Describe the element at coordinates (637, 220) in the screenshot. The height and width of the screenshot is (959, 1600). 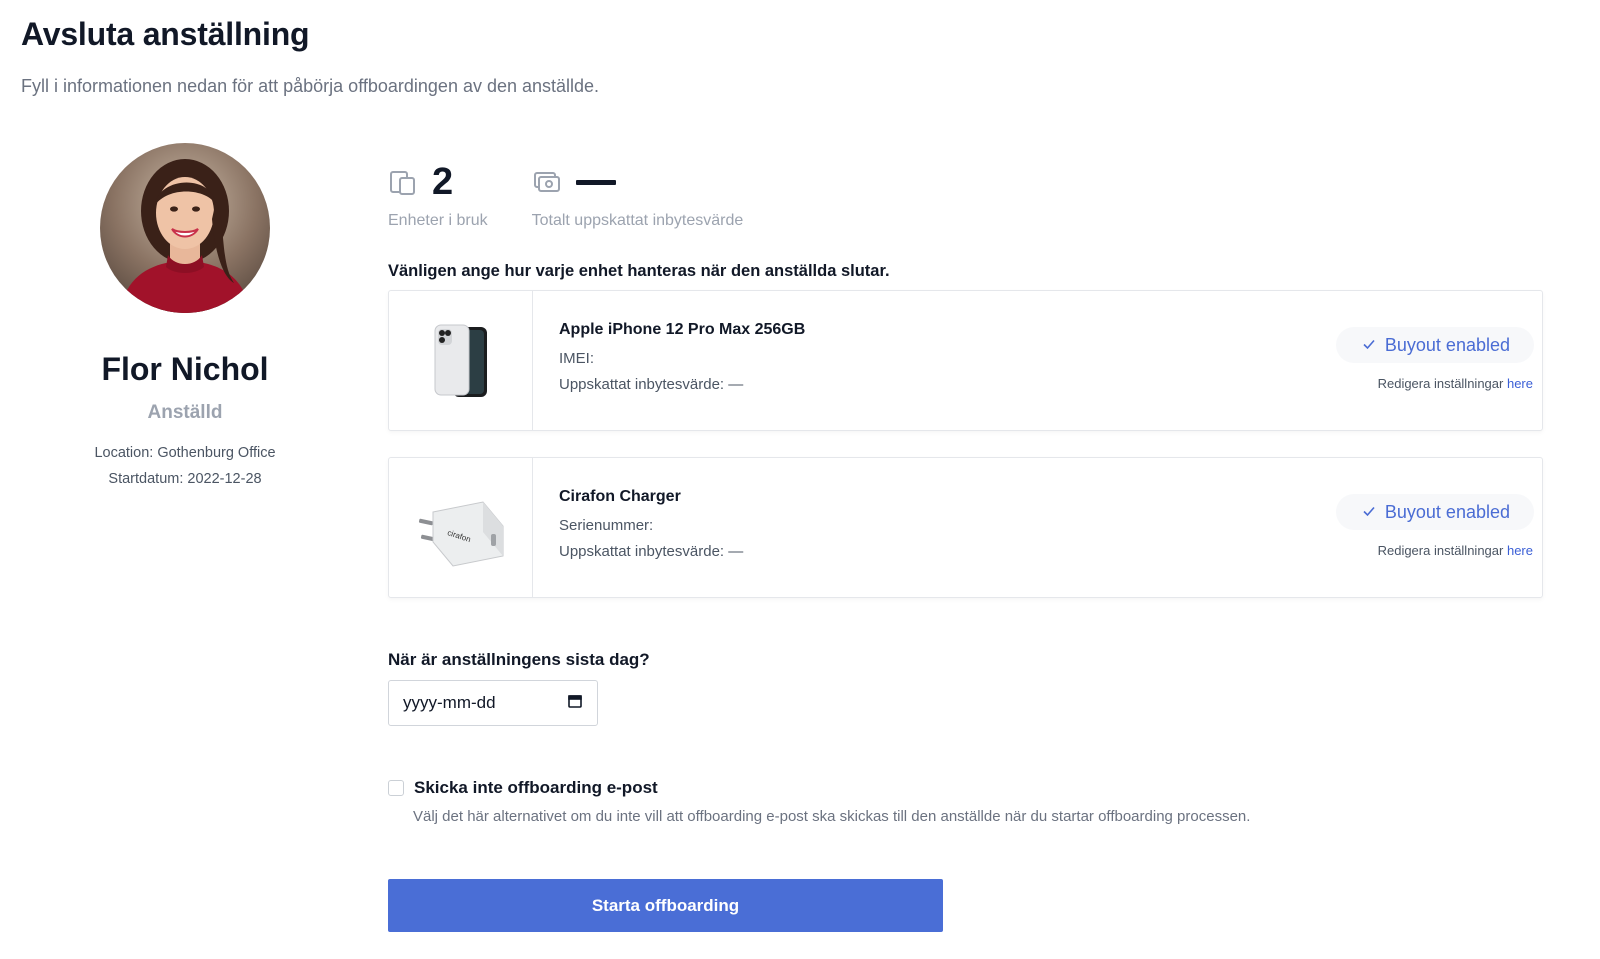
I see `trade-in-label: Totalt uppskattat inbytesvärde` at that location.